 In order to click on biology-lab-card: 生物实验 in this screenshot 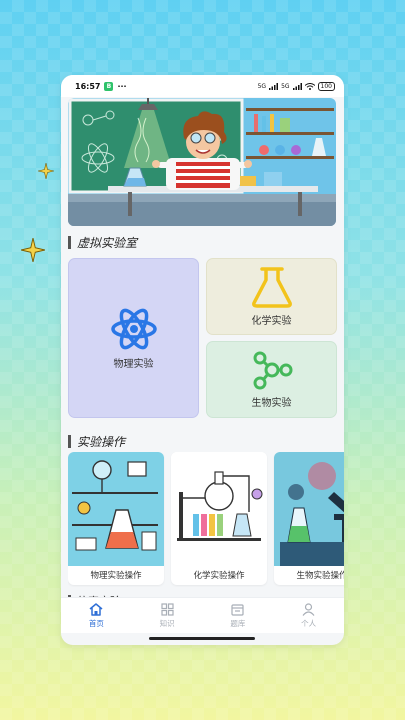, I will do `click(271, 379)`.